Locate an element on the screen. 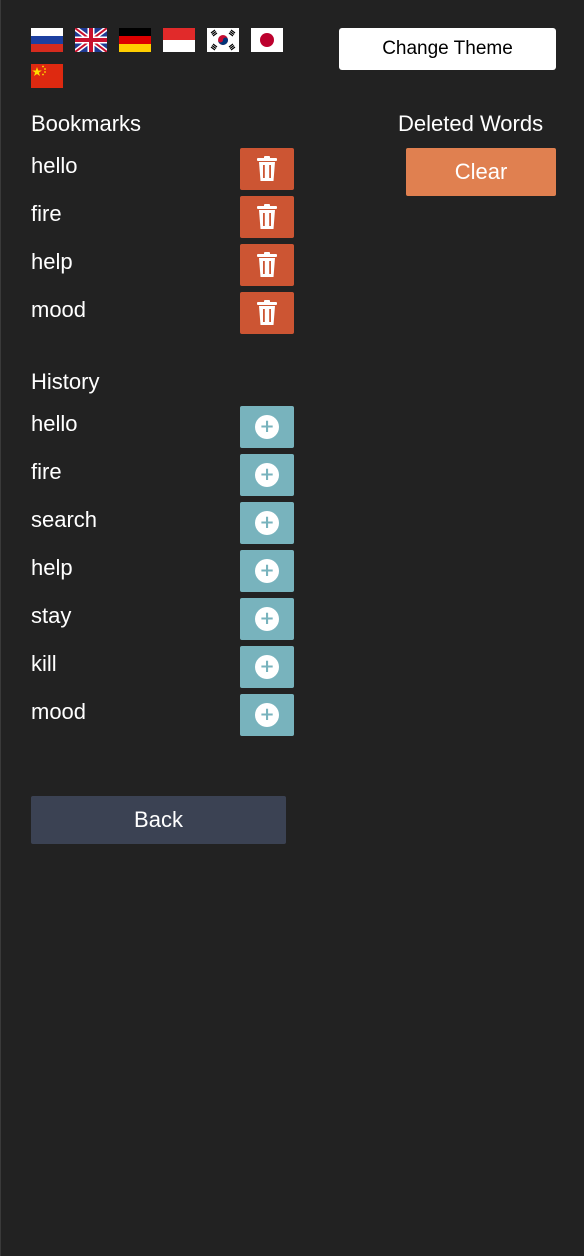  bookmarks-title: Bookmarks is located at coordinates (86, 123).